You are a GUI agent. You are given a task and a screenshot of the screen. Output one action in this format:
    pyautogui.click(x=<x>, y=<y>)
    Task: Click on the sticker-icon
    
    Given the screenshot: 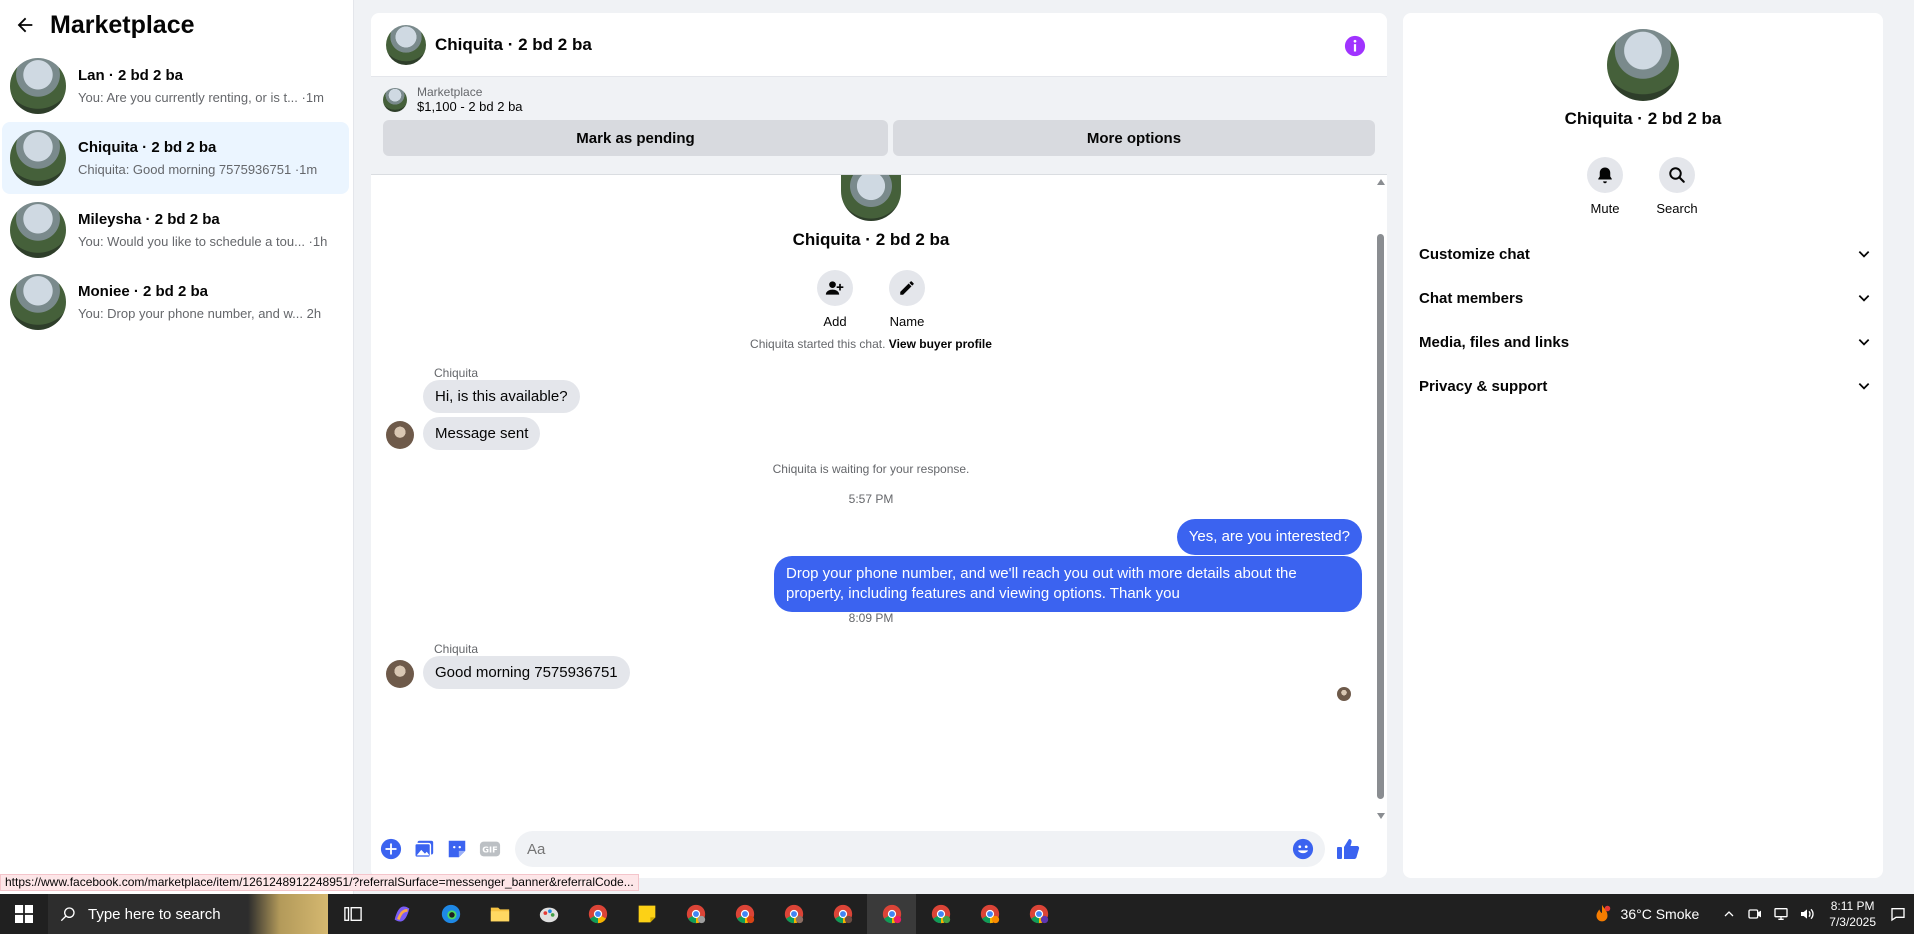 What is the action you would take?
    pyautogui.click(x=457, y=849)
    